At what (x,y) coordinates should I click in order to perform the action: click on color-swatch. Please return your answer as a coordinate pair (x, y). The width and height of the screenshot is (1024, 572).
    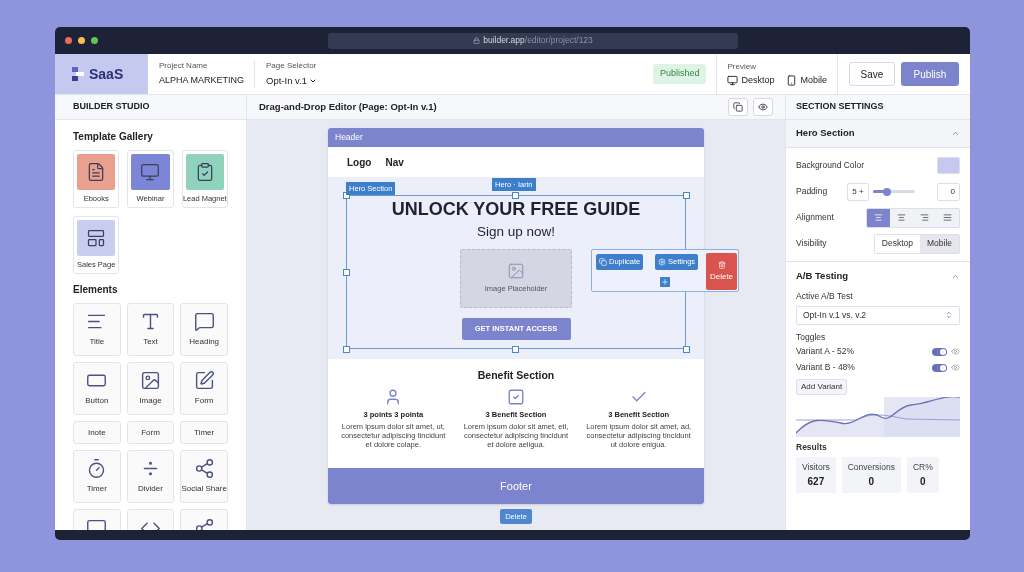
    Looking at the image, I should click on (948, 165).